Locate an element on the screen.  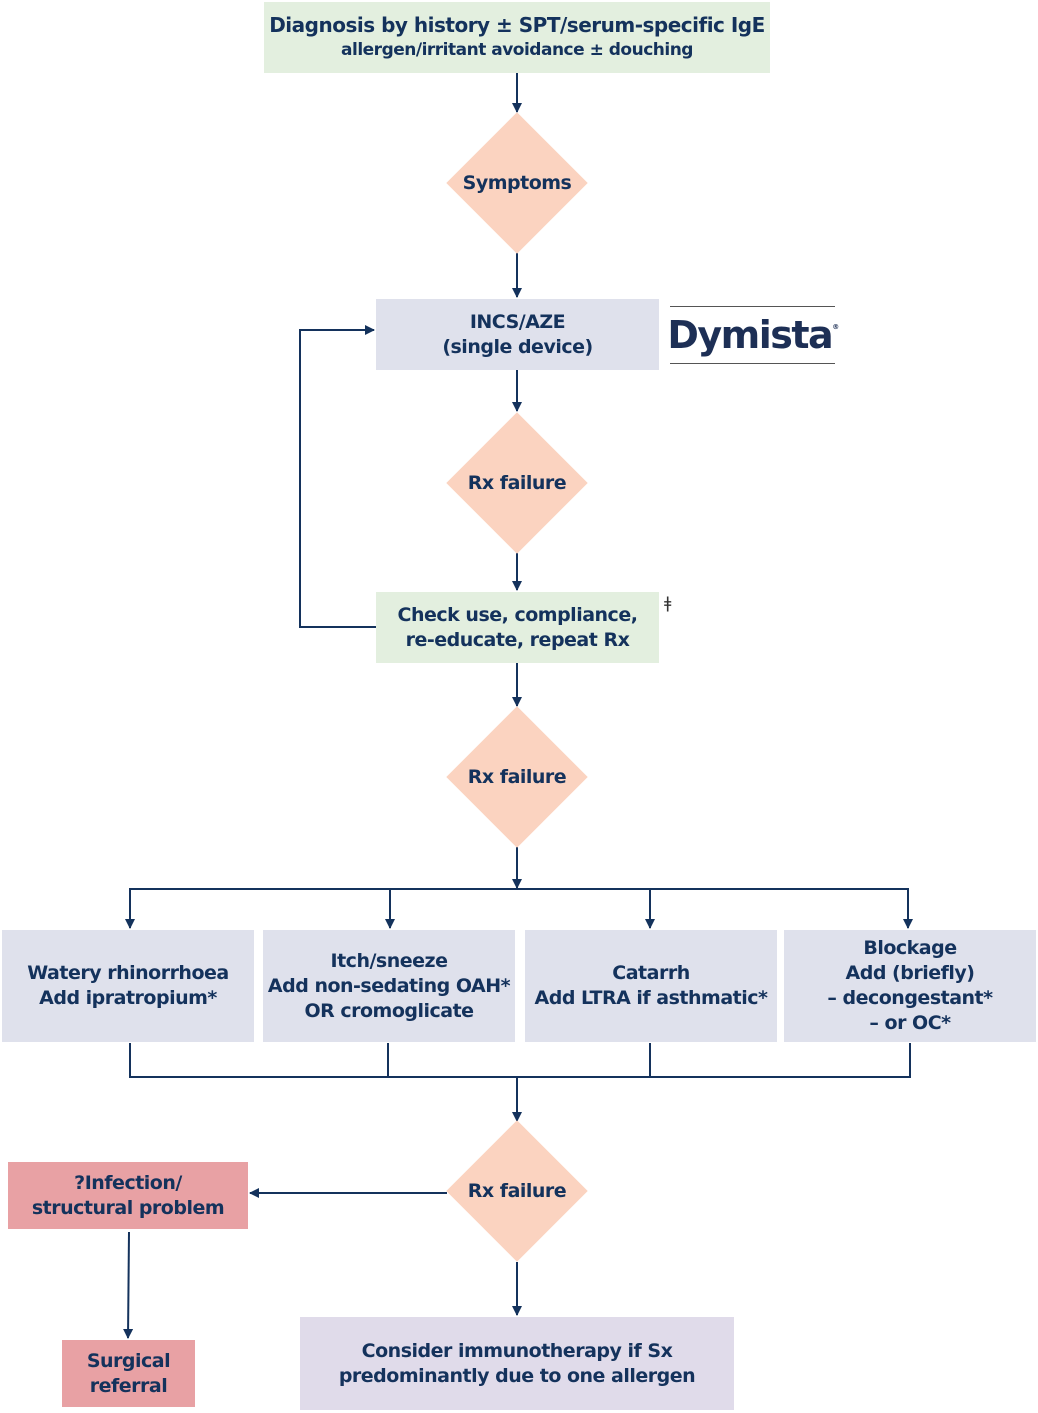
rx-failure-decision-2: Rx failure is located at coordinates (517, 777).